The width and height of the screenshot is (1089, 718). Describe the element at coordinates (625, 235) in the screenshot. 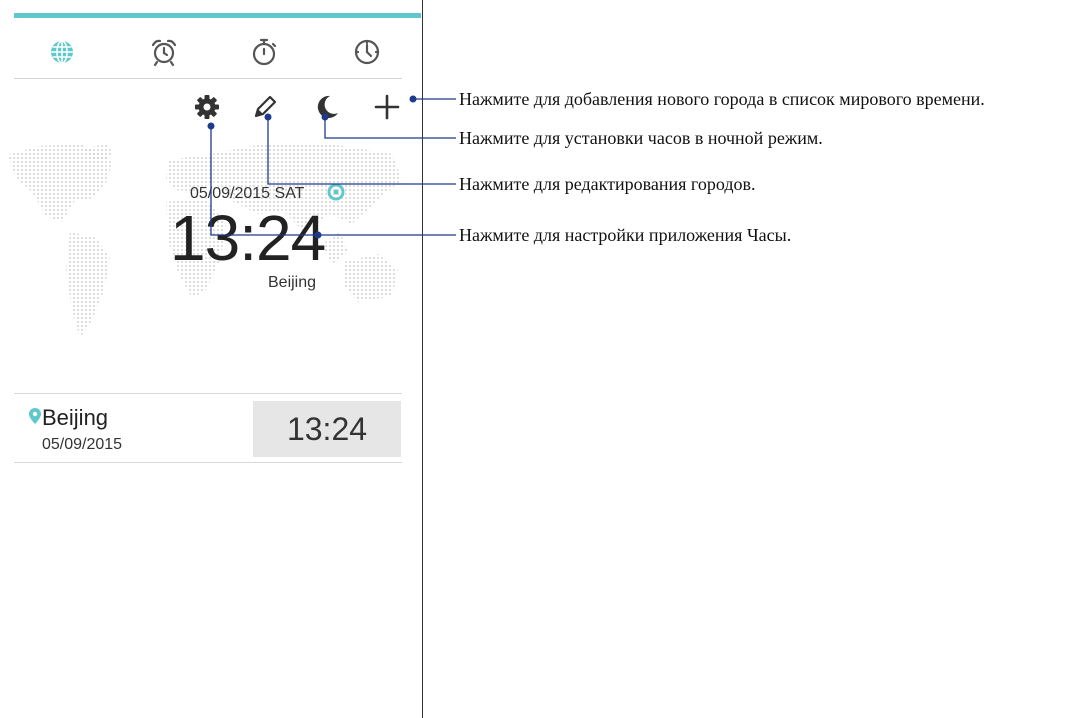

I see `annotation-settings: Нажмите для настройки приложения Часы.` at that location.